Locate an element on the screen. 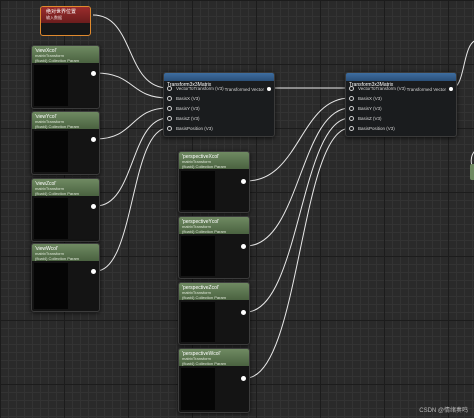 The width and height of the screenshot is (474, 418). wire-perspw-to-t2-basispos is located at coordinates (298, 253).